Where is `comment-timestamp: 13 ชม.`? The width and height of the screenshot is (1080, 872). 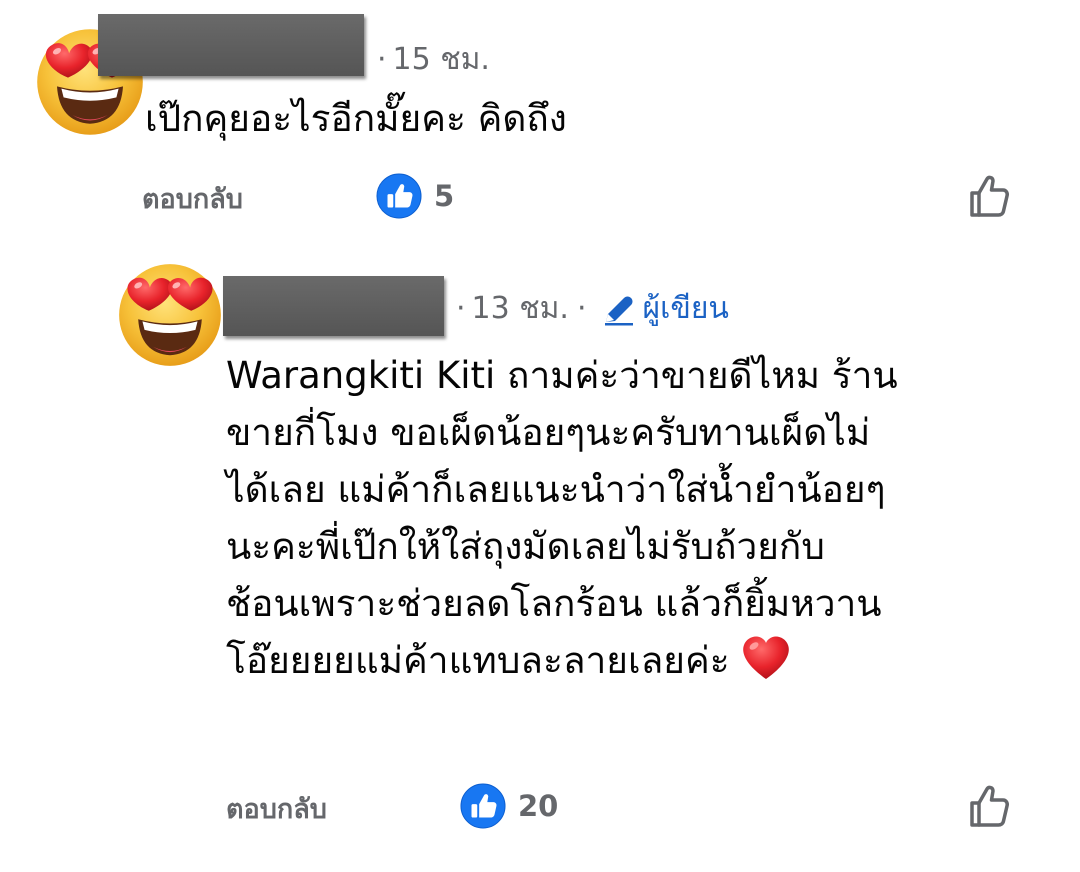 comment-timestamp: 13 ชม. is located at coordinates (520, 309).